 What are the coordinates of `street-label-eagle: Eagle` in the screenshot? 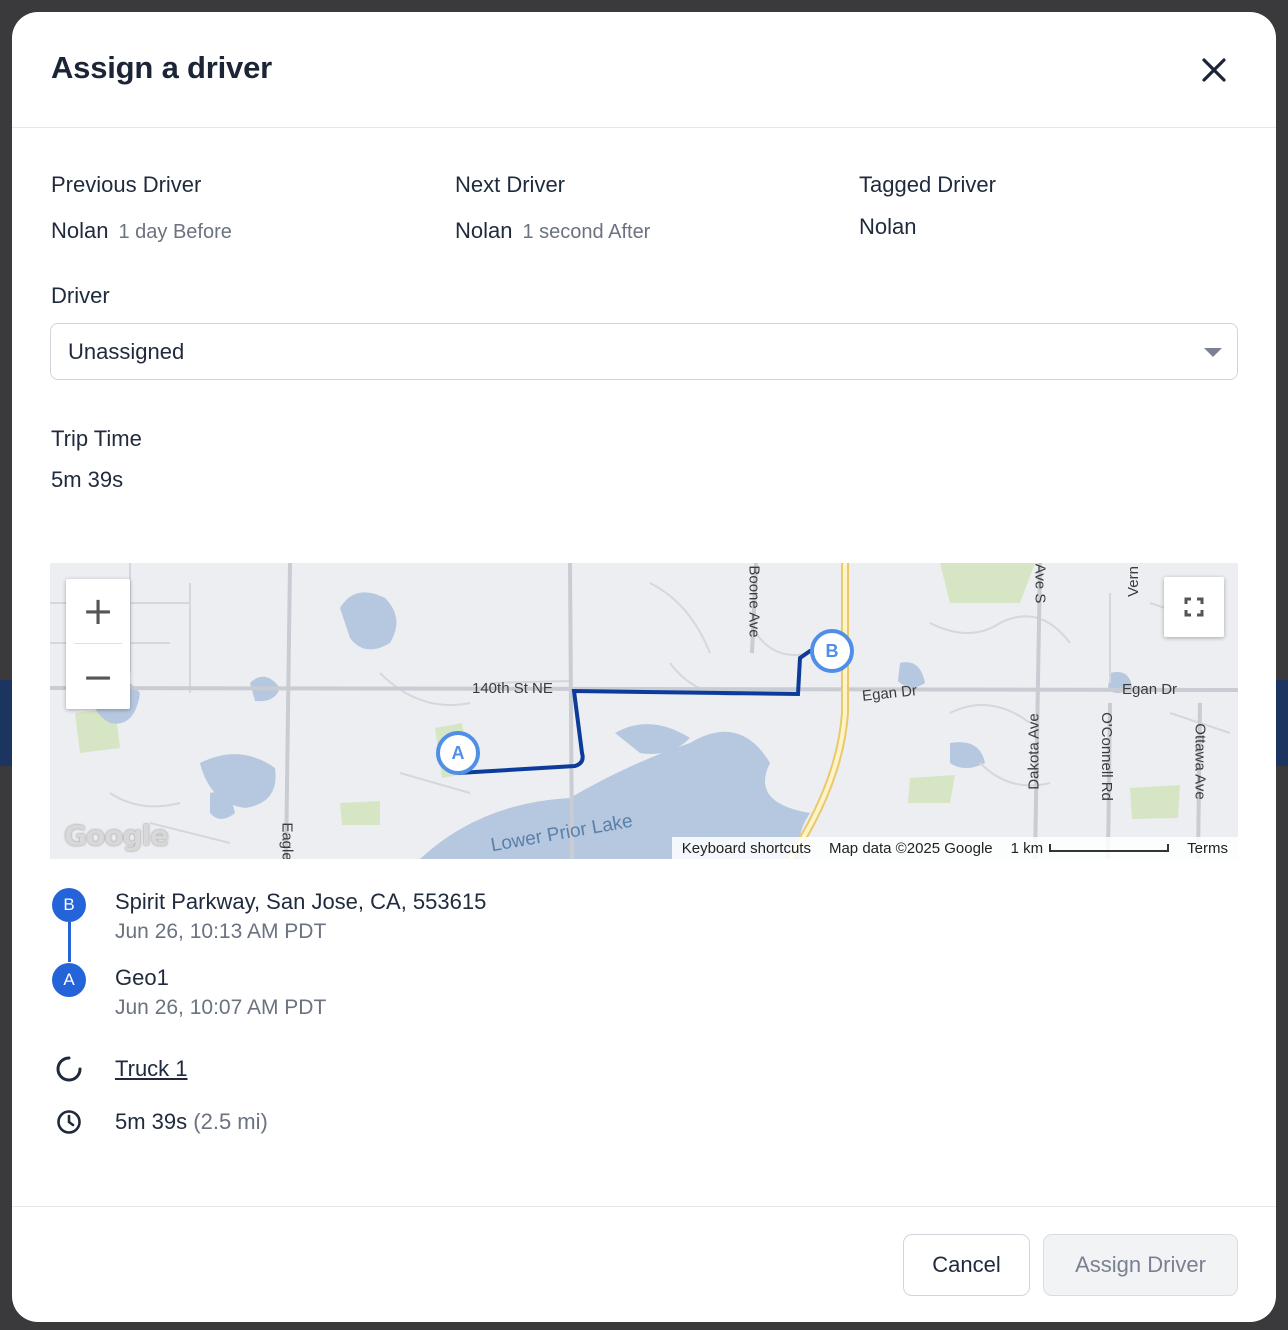 It's located at (287, 840).